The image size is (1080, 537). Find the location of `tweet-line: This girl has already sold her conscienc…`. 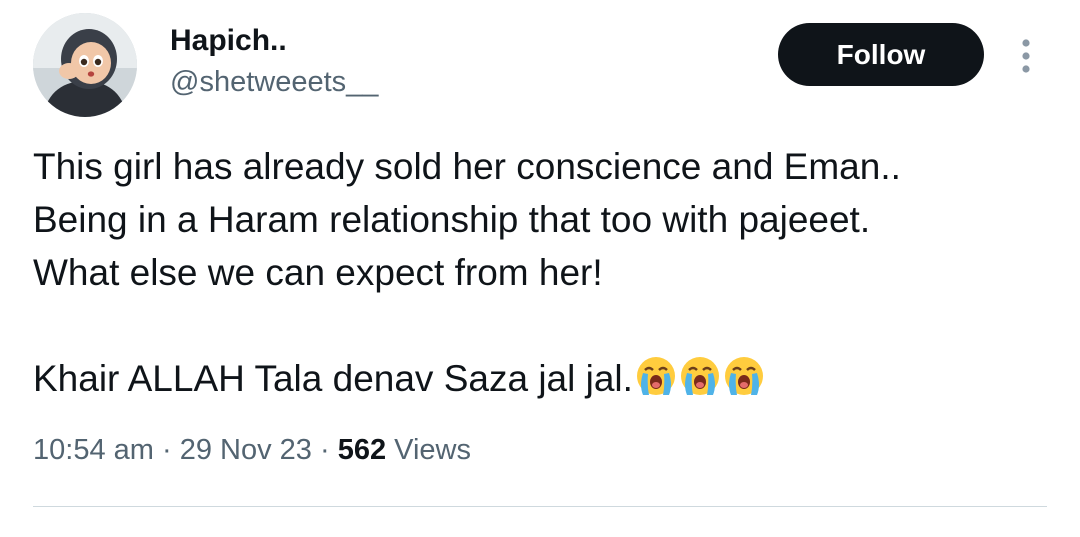

tweet-line: This girl has already sold her conscienc… is located at coordinates (467, 166).